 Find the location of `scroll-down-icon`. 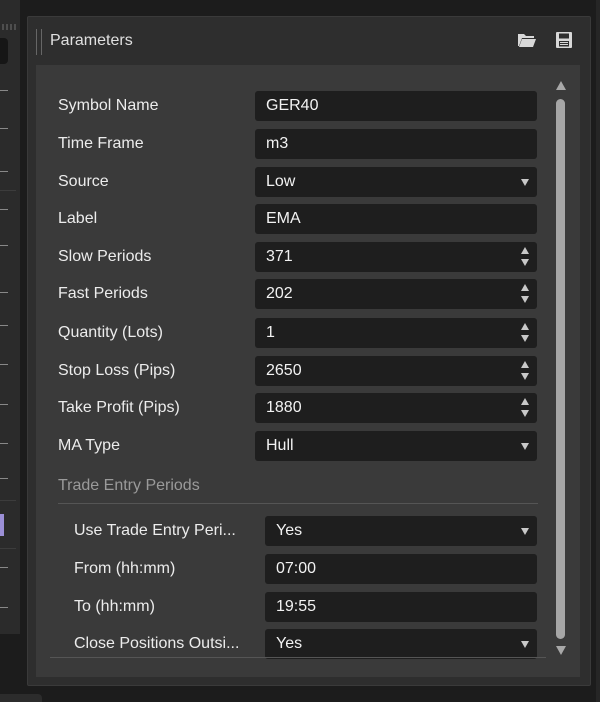

scroll-down-icon is located at coordinates (561, 650).